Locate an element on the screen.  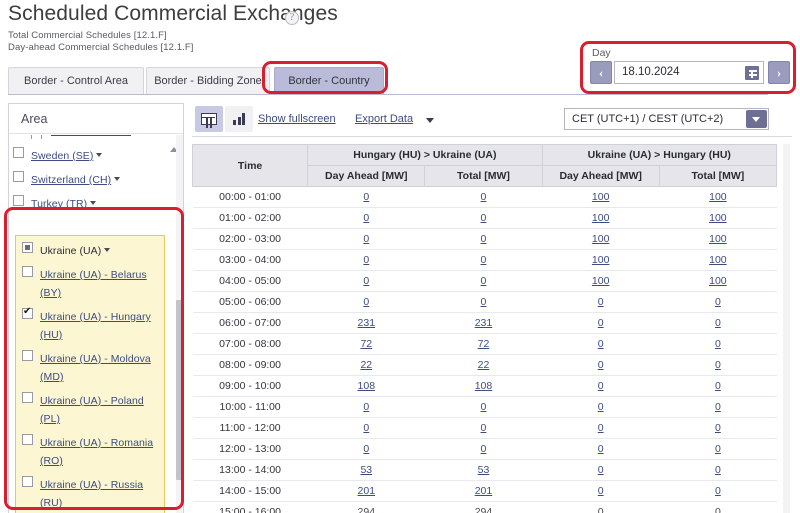
sidebar-item-sweden: Sweden (SE) is located at coordinates (96, 155).